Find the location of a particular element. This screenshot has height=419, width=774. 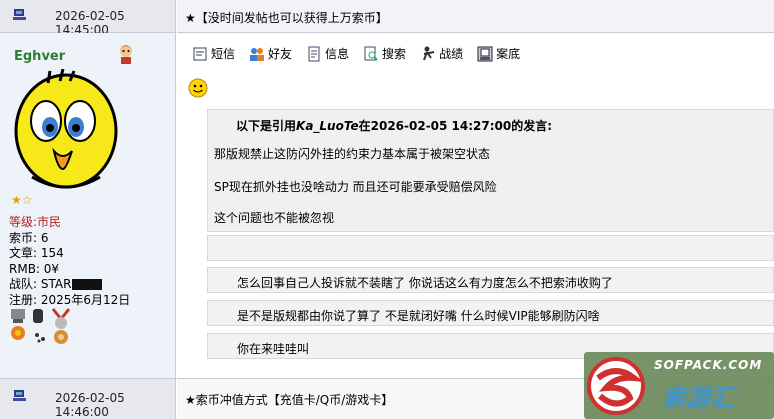

quote-line-2: SP现在抓外挂也没啥动力 而且还可能要承受赔偿风险 is located at coordinates (355, 187).